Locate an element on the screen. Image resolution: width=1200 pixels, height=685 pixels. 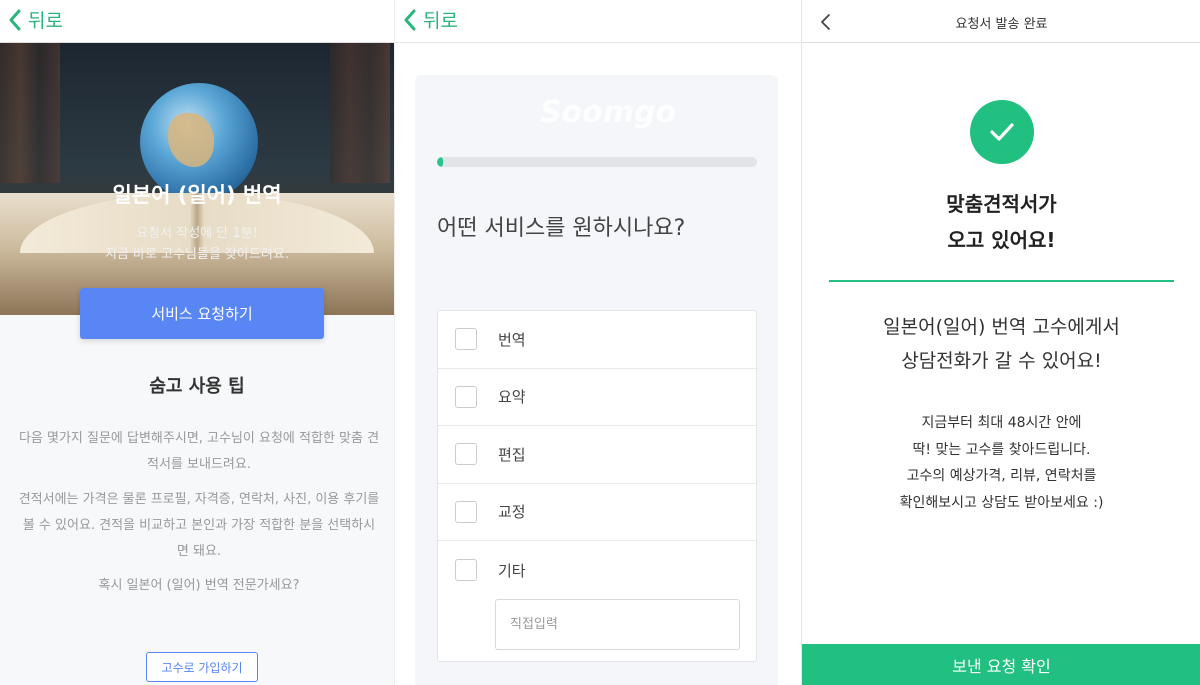
hero-subtitle-line: 지금 바로 고수님들을 찾아드려요. is located at coordinates (197, 254).